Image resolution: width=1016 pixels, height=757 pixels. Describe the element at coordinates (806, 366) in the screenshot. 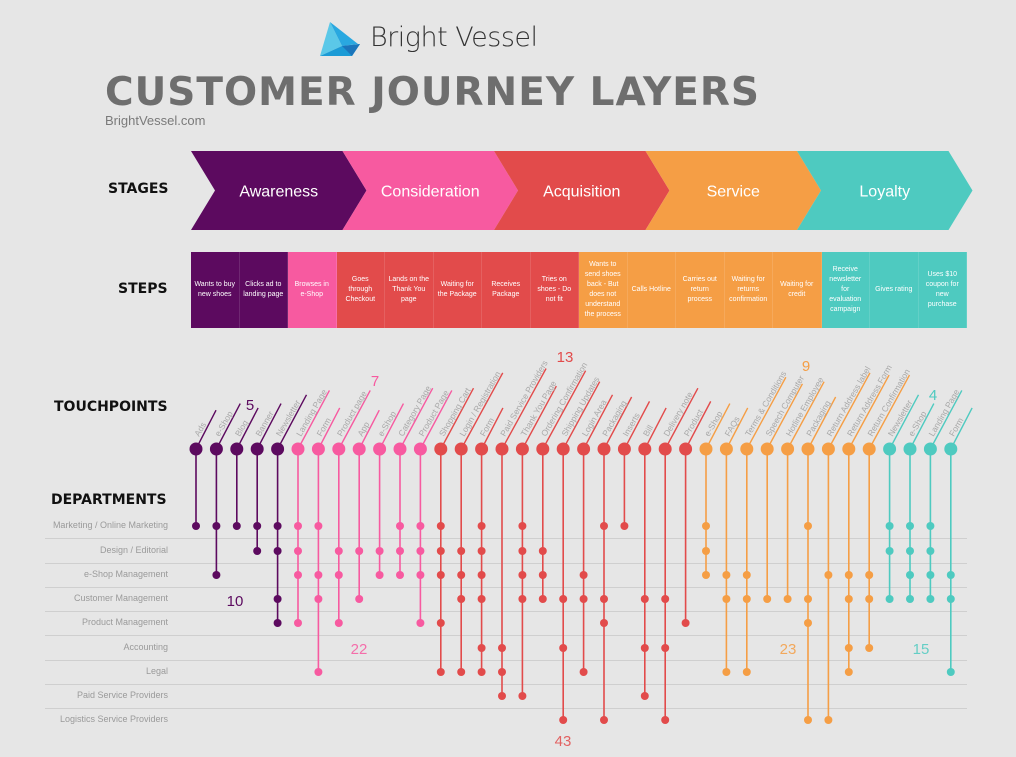

I see `stage-touchpoint-count: 9` at that location.